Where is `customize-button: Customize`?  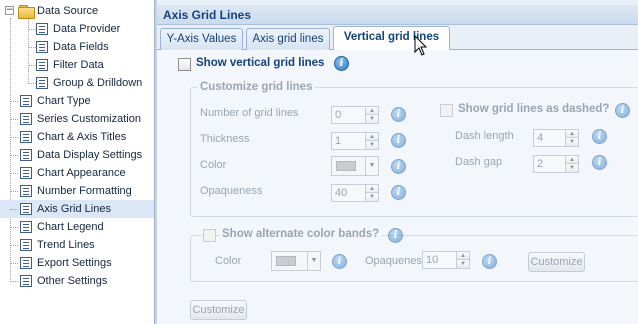
customize-button: Customize is located at coordinates (218, 310).